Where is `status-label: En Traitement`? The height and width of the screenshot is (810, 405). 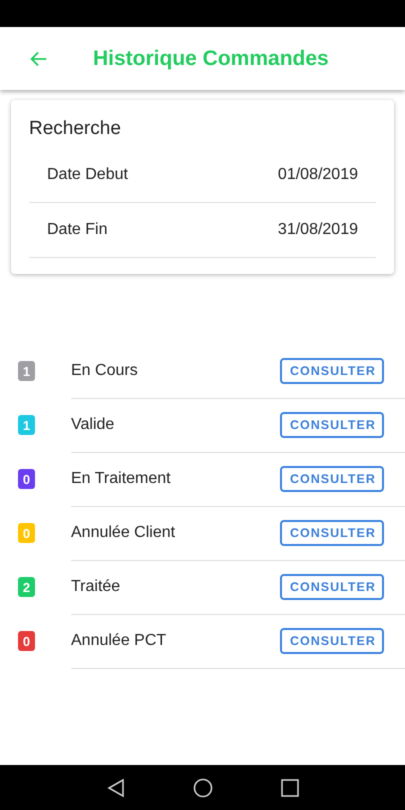
status-label: En Traitement is located at coordinates (121, 479).